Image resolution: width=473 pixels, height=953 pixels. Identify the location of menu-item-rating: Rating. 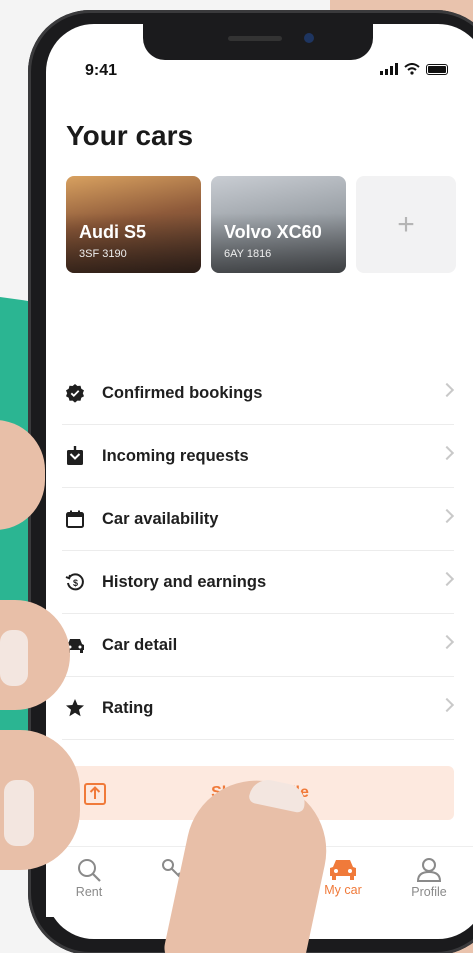
(258, 708).